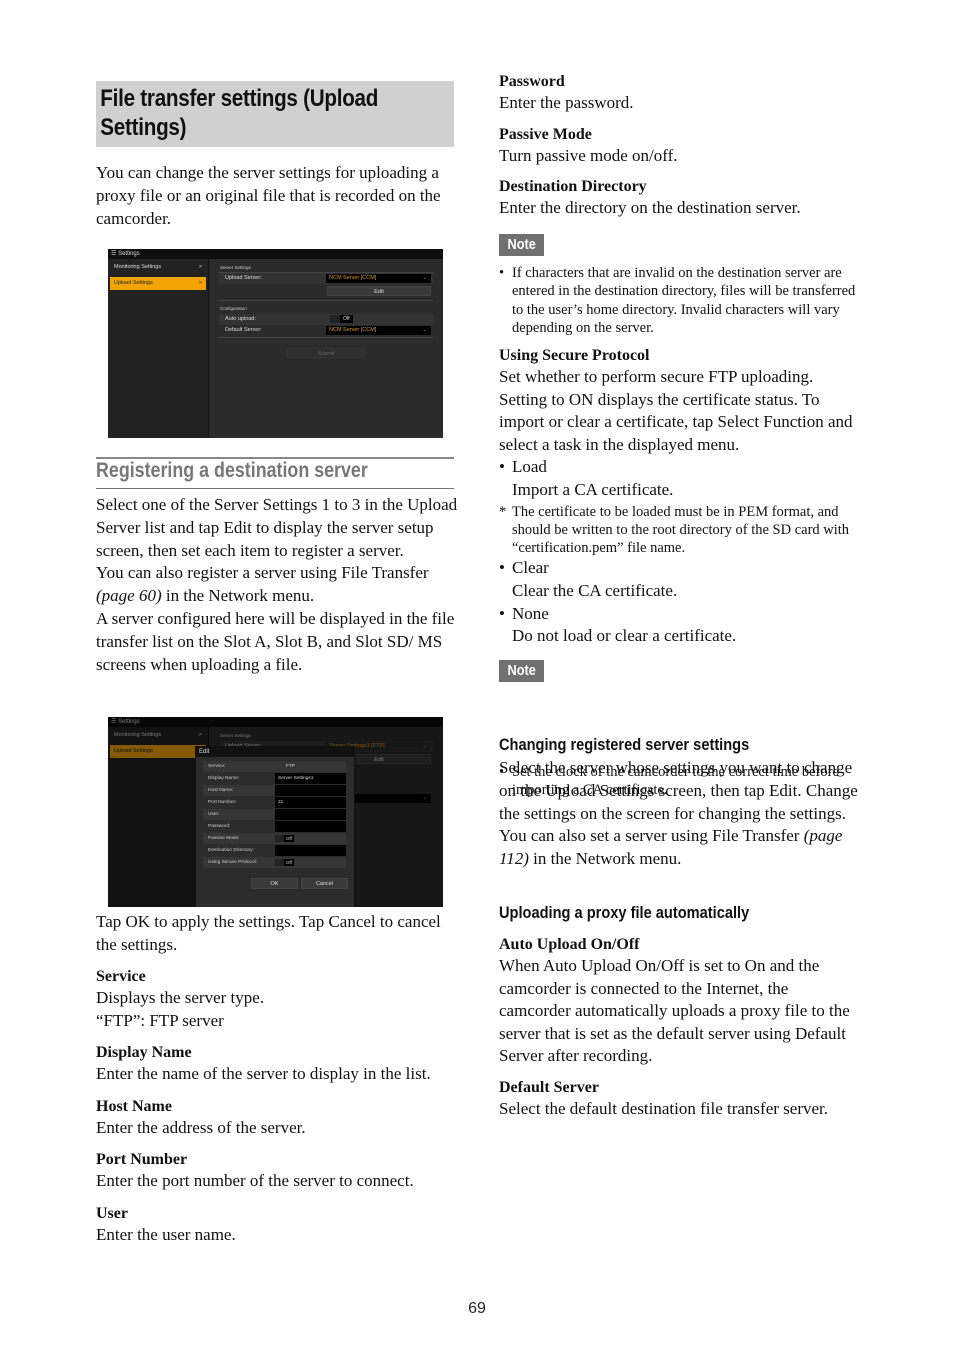 The image size is (954, 1352). What do you see at coordinates (222, 802) in the screenshot?
I see `field-label: Port Number:` at bounding box center [222, 802].